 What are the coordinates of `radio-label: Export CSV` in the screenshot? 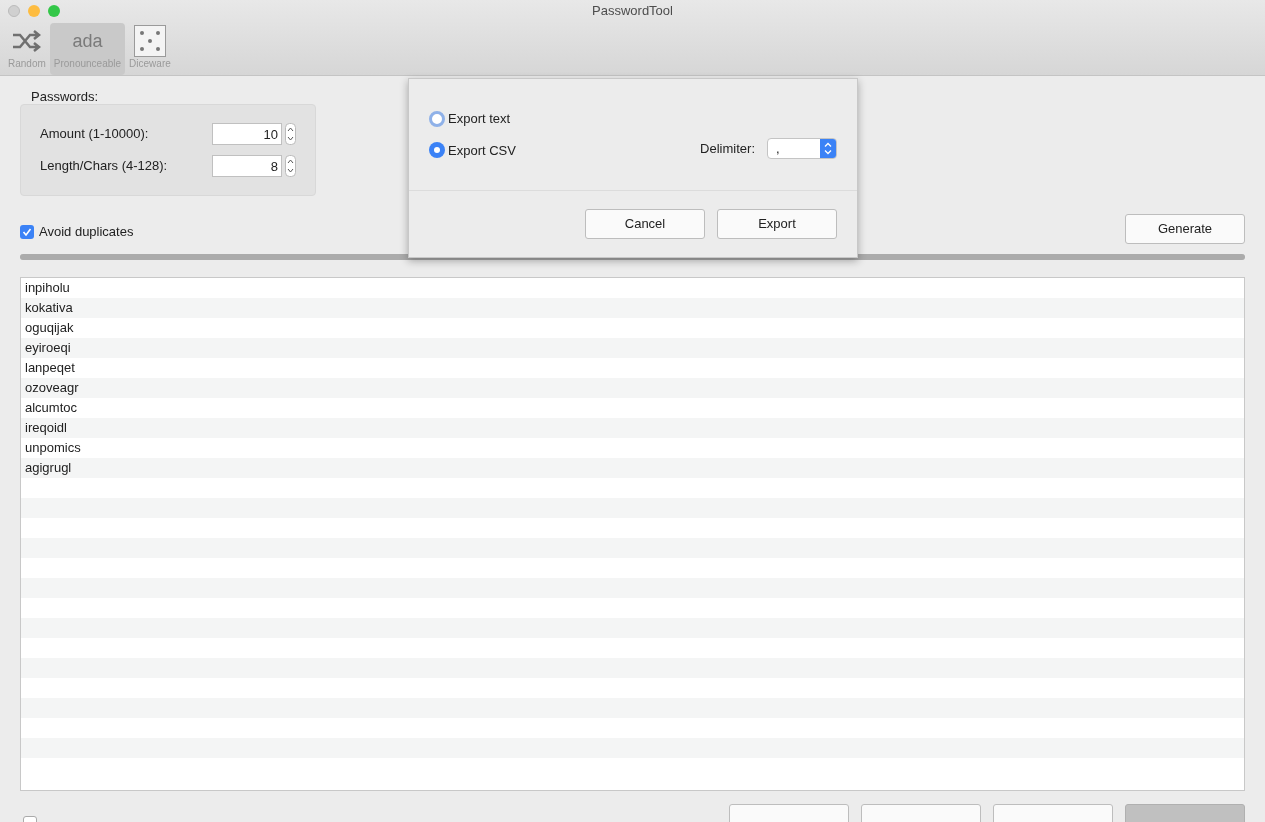 It's located at (482, 150).